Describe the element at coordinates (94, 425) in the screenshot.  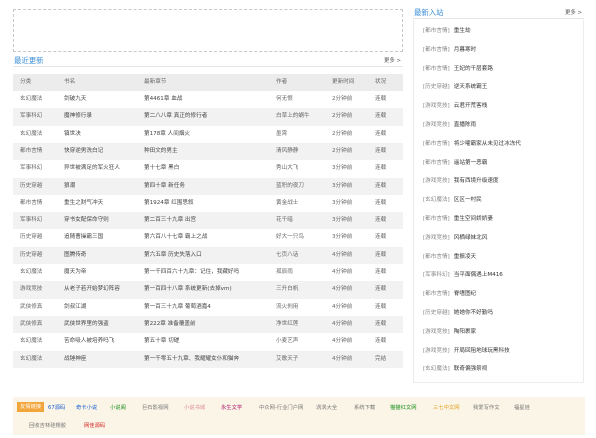
I see `friend-link: 网佳源码` at that location.